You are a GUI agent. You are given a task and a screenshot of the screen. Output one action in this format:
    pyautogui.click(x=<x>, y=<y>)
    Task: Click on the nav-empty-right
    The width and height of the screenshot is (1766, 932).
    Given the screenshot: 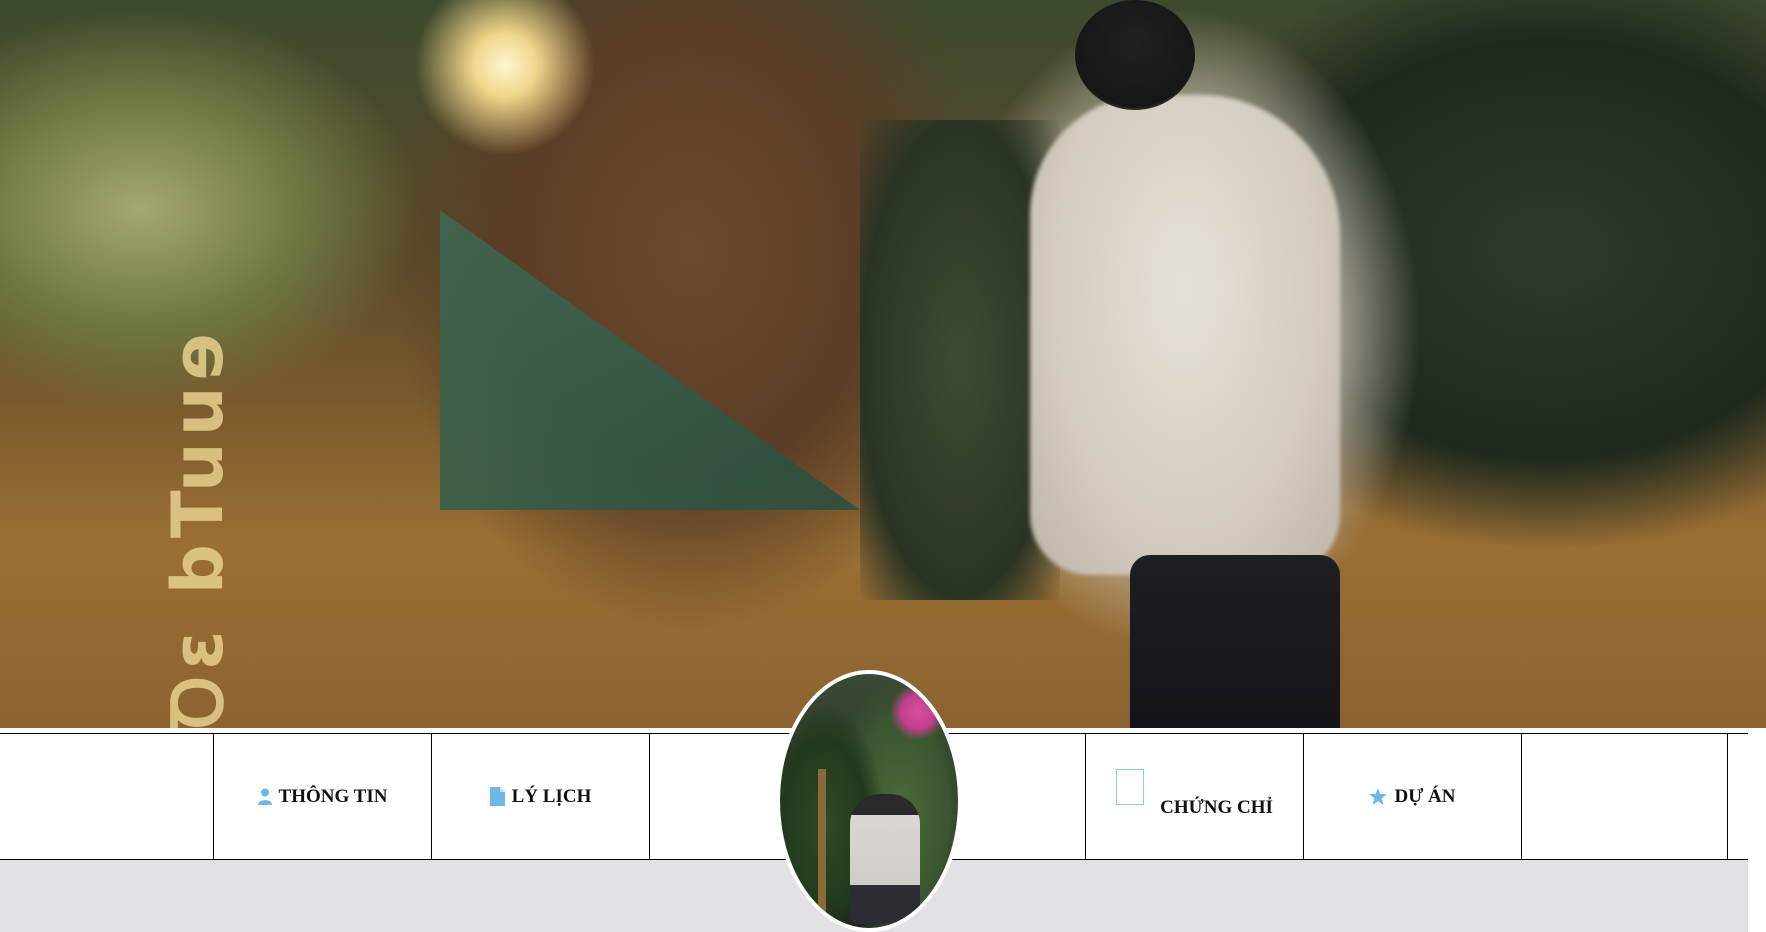 What is the action you would take?
    pyautogui.click(x=1625, y=796)
    